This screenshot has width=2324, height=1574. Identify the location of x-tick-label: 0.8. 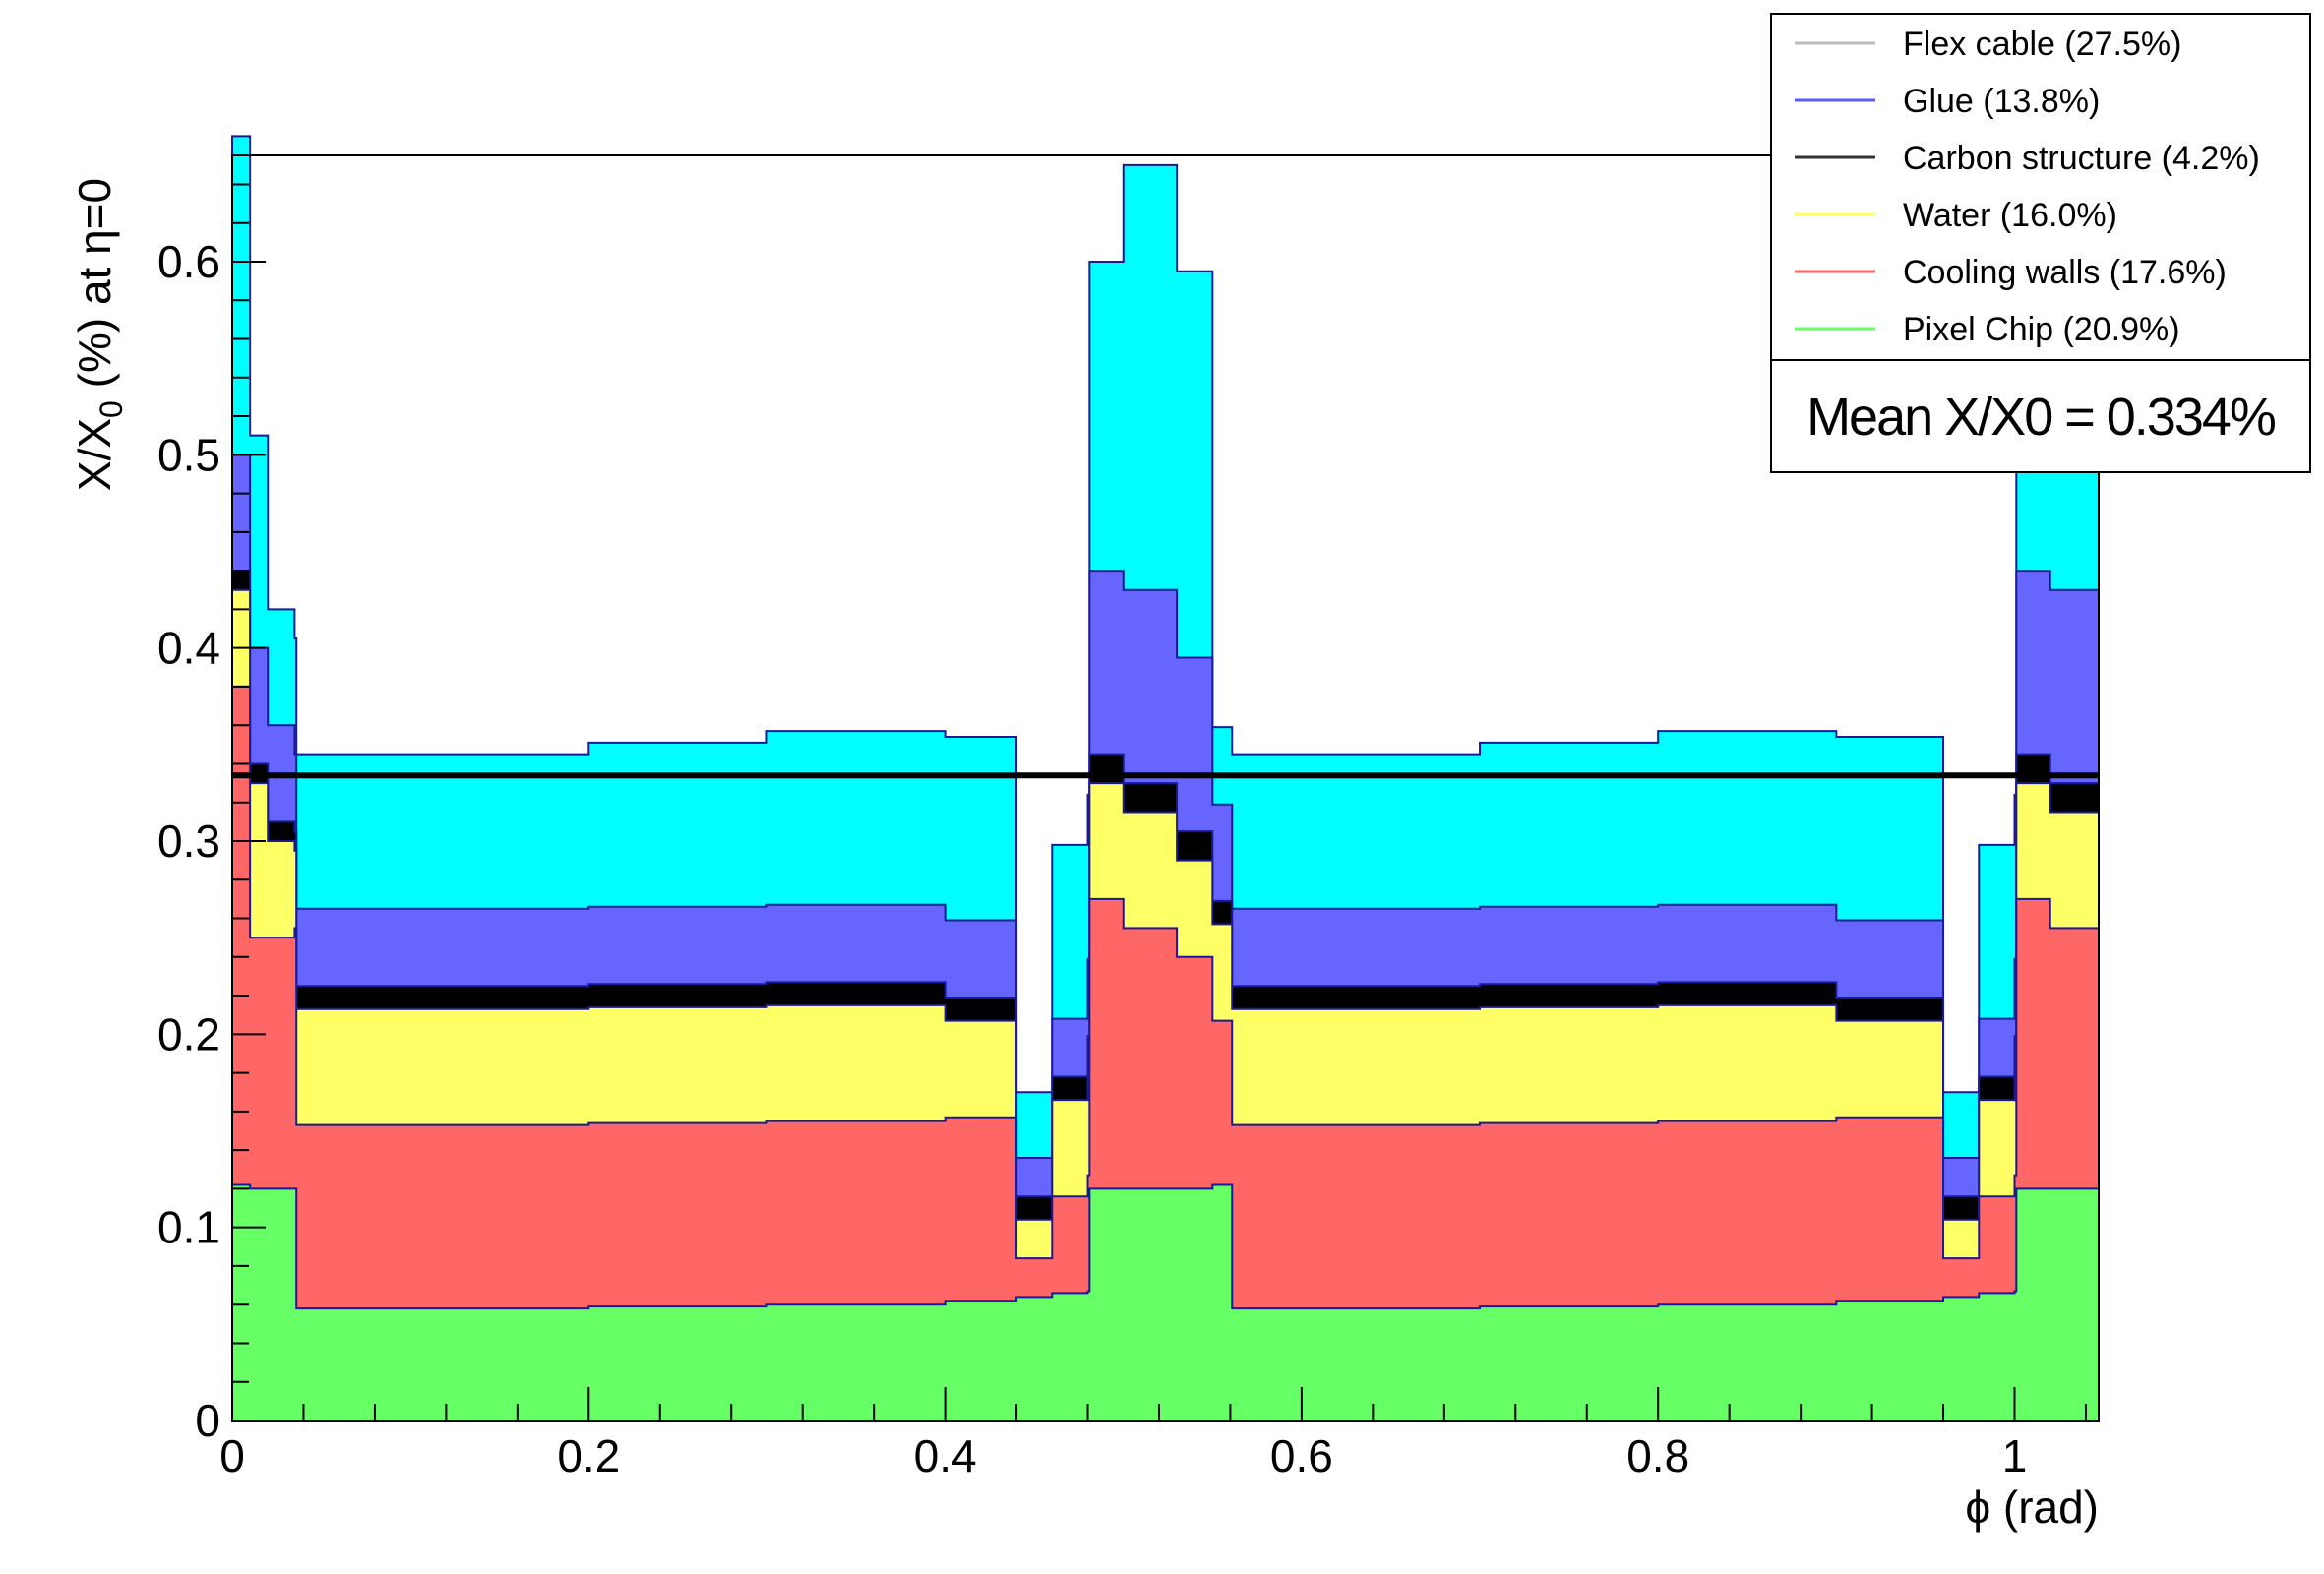
(1657, 1456).